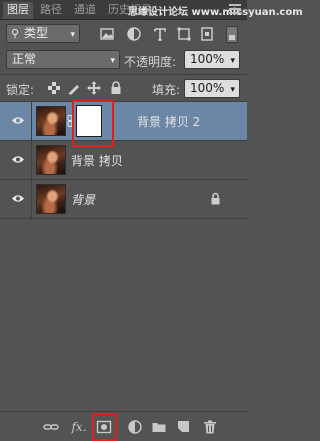 The image size is (320, 441). What do you see at coordinates (20, 90) in the screenshot?
I see `lock-label: 锁定:` at bounding box center [20, 90].